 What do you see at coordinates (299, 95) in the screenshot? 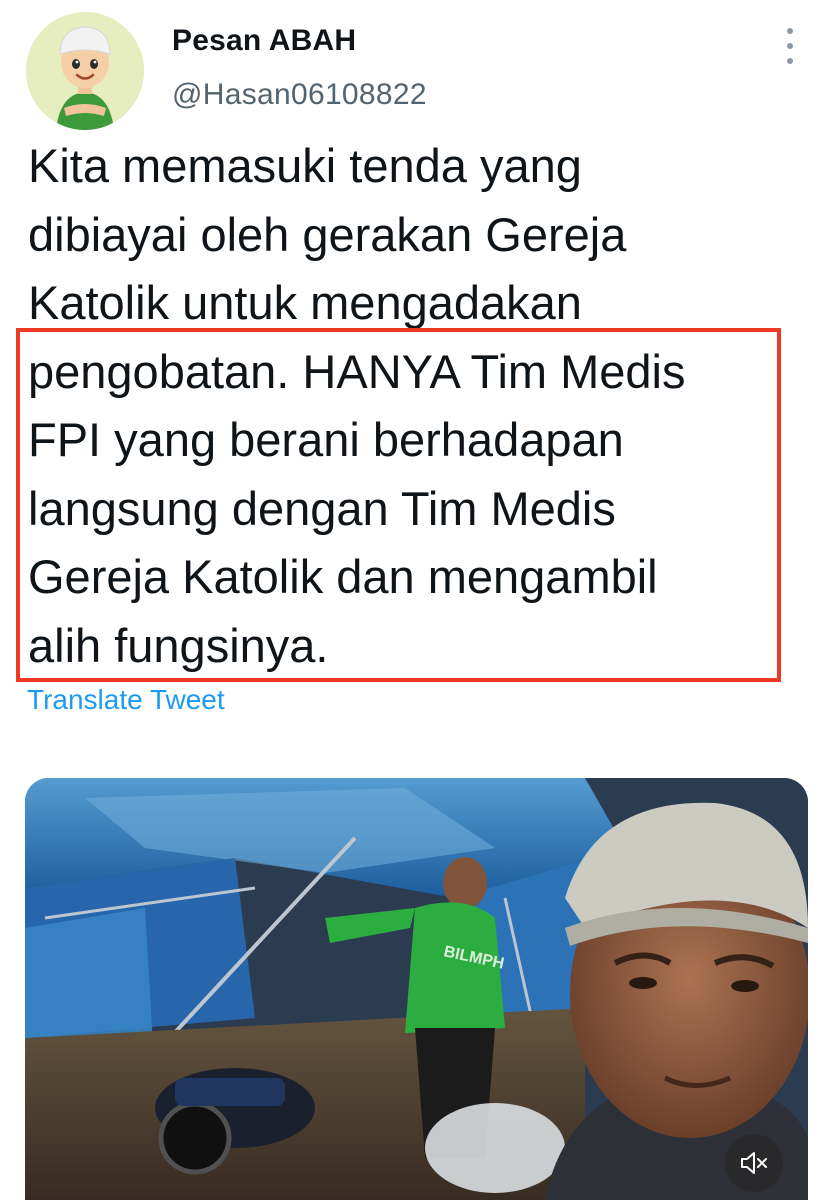
I see `author-handle: @Hasan06108822` at bounding box center [299, 95].